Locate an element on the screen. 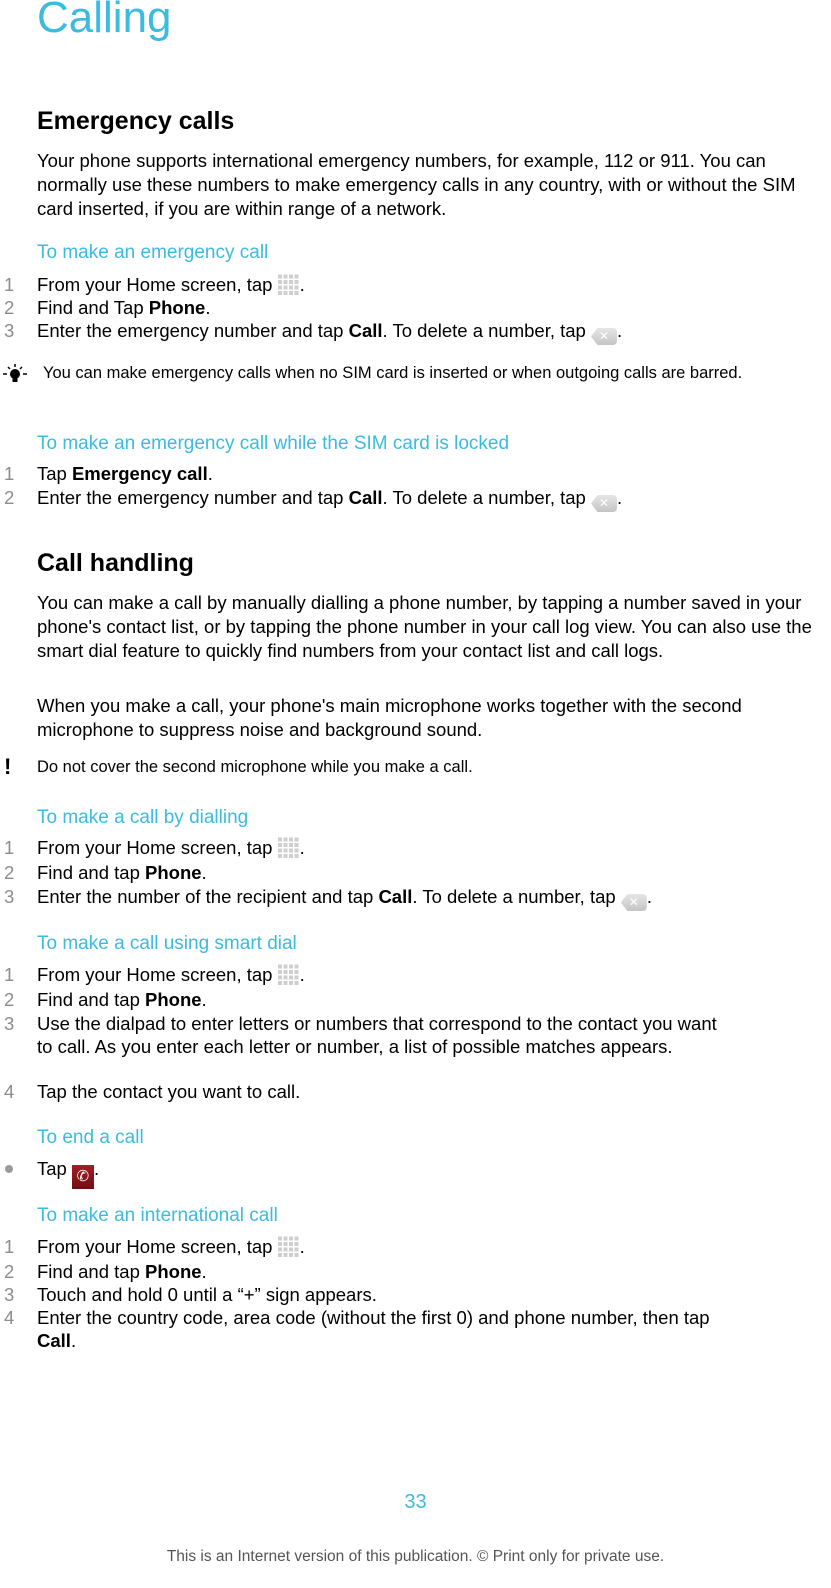  task-title-smart-dial: To make a call using smart dial is located at coordinates (167, 943).